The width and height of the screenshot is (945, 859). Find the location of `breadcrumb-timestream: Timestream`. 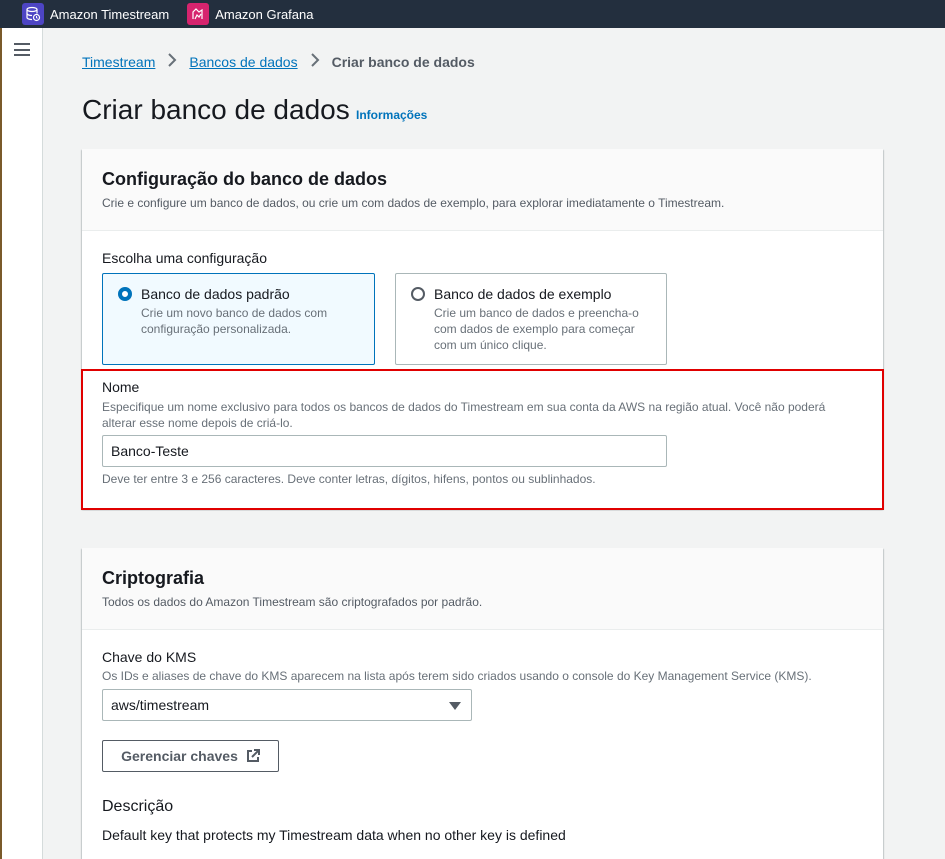

breadcrumb-timestream: Timestream is located at coordinates (118, 62).